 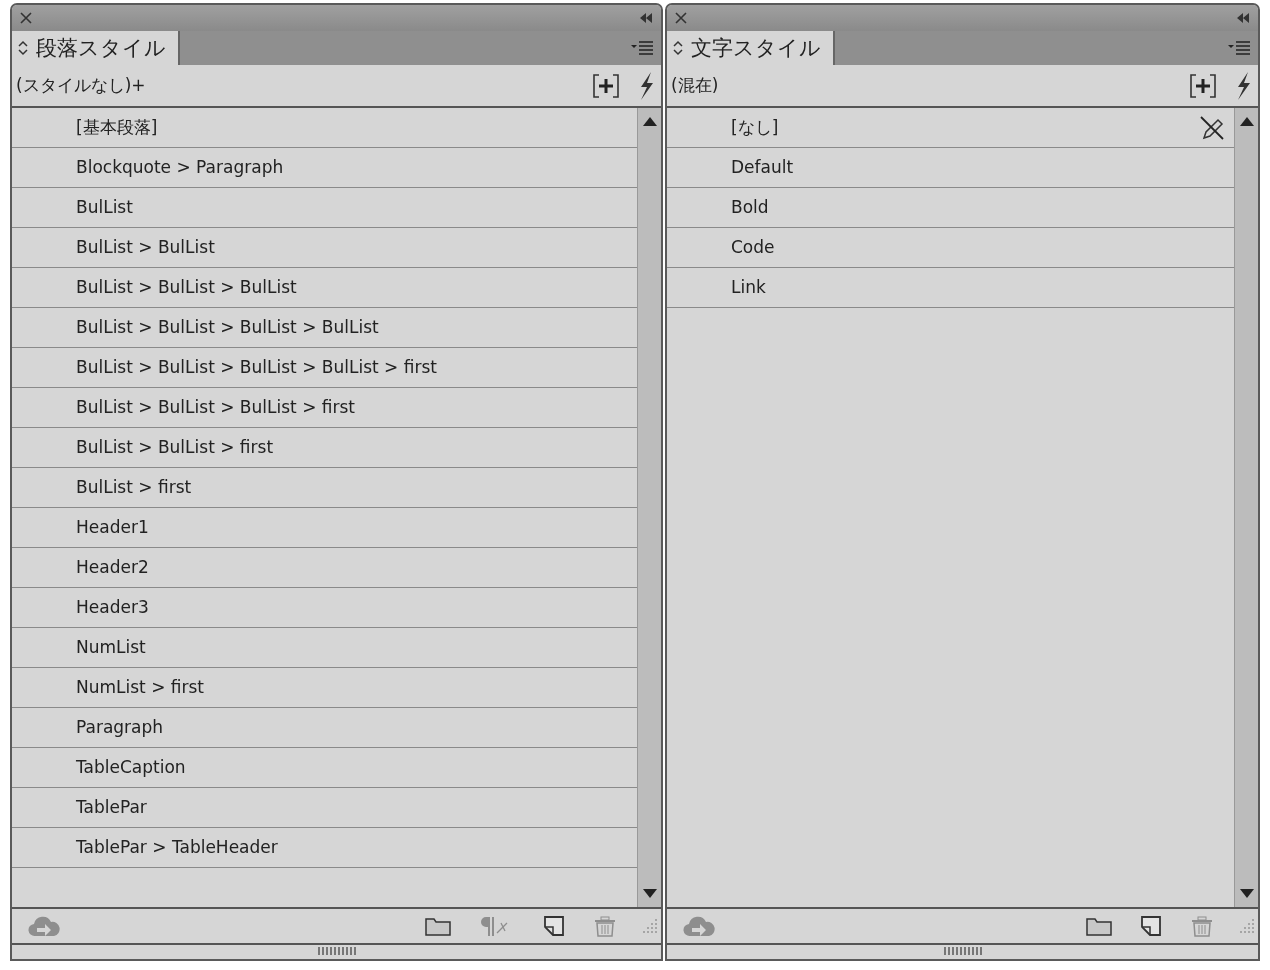 I want to click on panel-title: 段落スタイル, so click(x=101, y=48).